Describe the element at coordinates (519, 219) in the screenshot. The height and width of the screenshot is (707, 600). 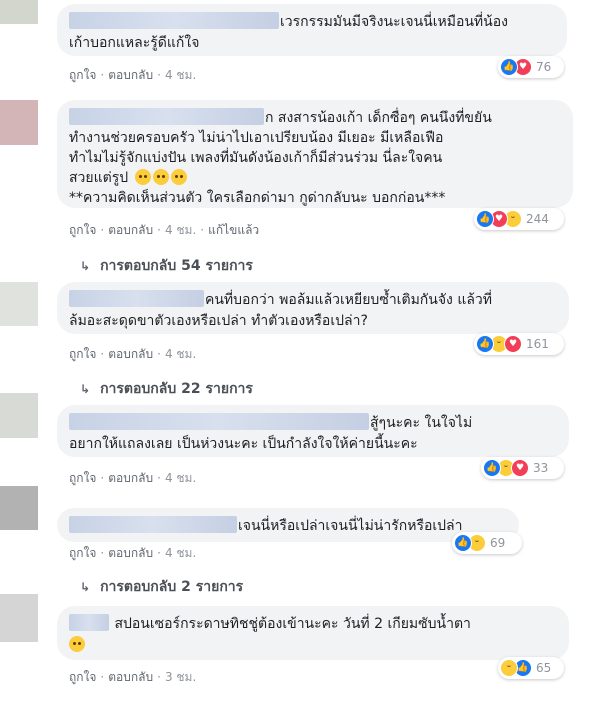
I see `reaction-summary: 👍 ♥ ᵕ 244` at that location.